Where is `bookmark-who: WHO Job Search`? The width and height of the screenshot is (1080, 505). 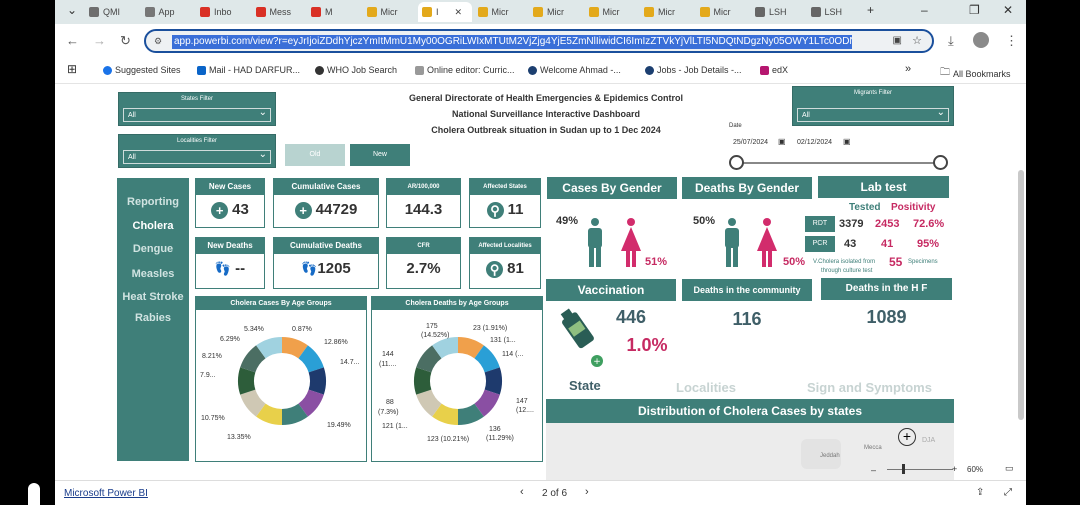 bookmark-who: WHO Job Search is located at coordinates (356, 70).